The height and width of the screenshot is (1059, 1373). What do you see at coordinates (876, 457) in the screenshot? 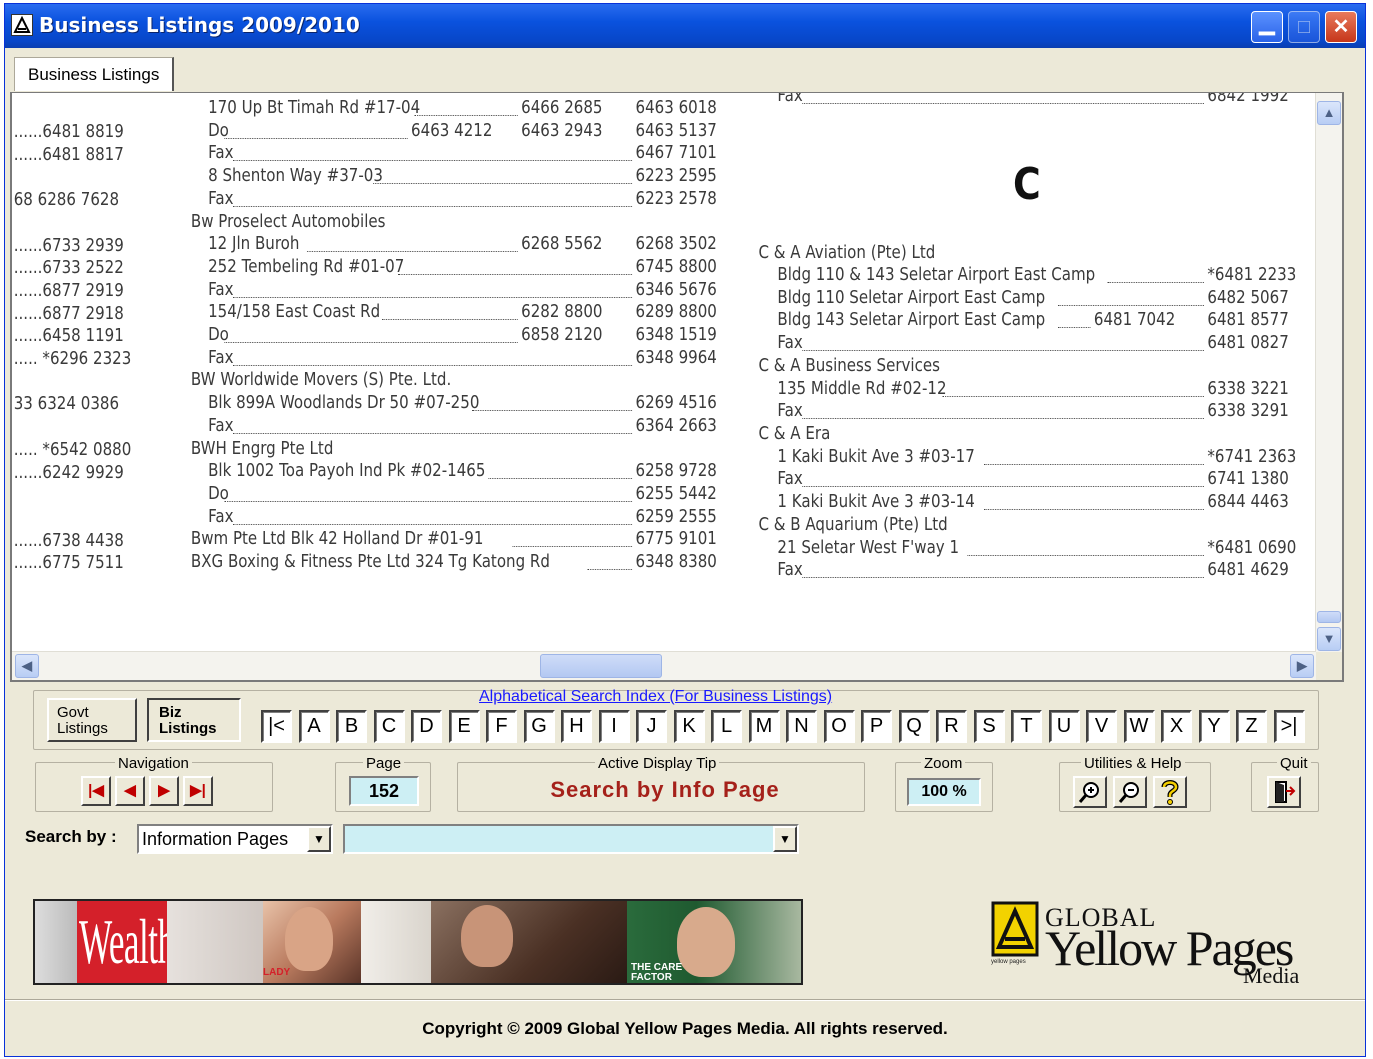
I see `listing-address: 1 Kaki Bukit Ave 3 #03-17` at bounding box center [876, 457].